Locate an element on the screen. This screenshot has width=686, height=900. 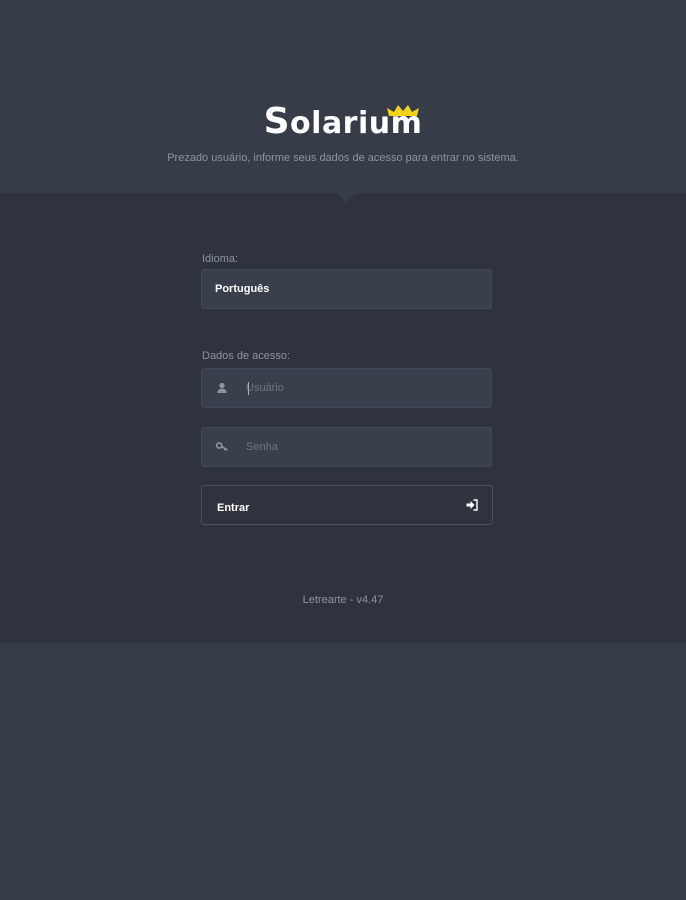
logo: Solarium is located at coordinates (343, 122).